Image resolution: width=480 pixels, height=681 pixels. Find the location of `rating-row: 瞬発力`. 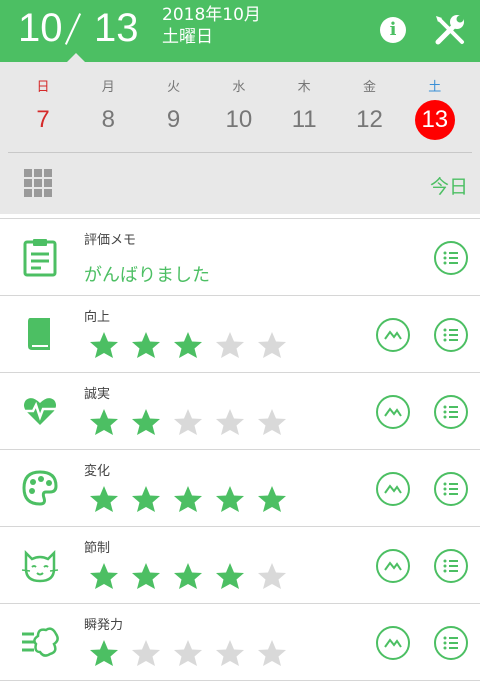

rating-row: 瞬発力 is located at coordinates (240, 642).